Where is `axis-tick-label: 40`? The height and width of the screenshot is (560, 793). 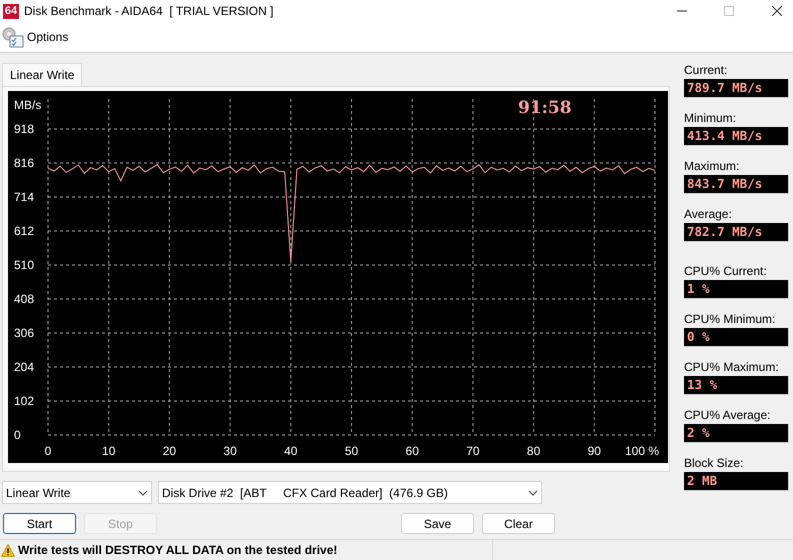 axis-tick-label: 40 is located at coordinates (291, 451).